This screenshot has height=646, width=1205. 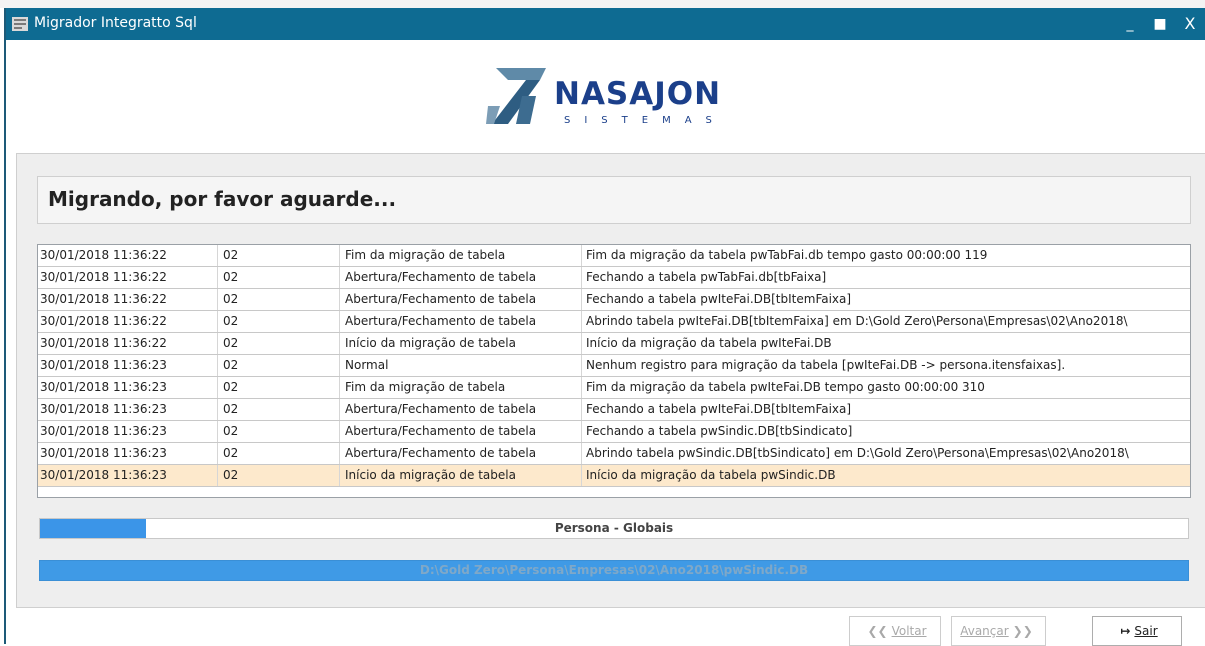 What do you see at coordinates (516, 96) in the screenshot?
I see `logo-mark-icon` at bounding box center [516, 96].